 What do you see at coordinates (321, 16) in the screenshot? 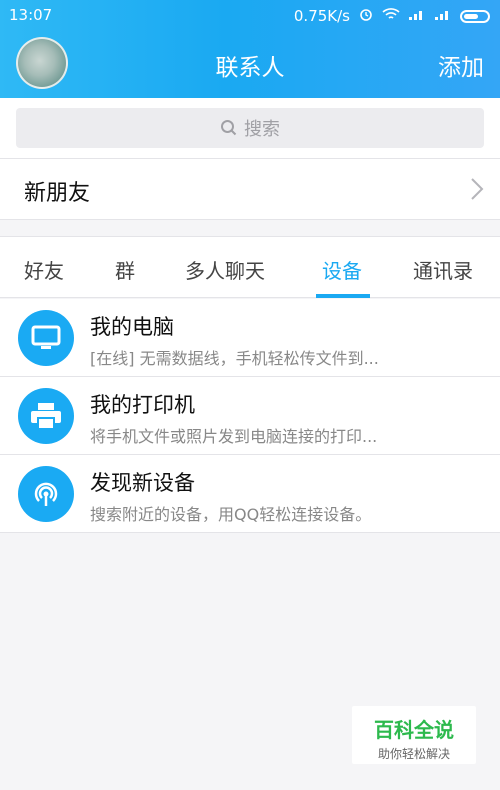
I see `network-speed: 0.75K/s` at bounding box center [321, 16].